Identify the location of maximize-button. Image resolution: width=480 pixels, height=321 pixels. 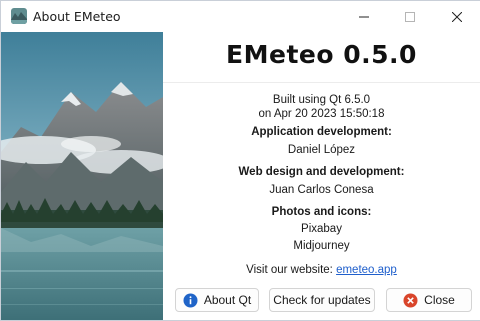
(410, 16).